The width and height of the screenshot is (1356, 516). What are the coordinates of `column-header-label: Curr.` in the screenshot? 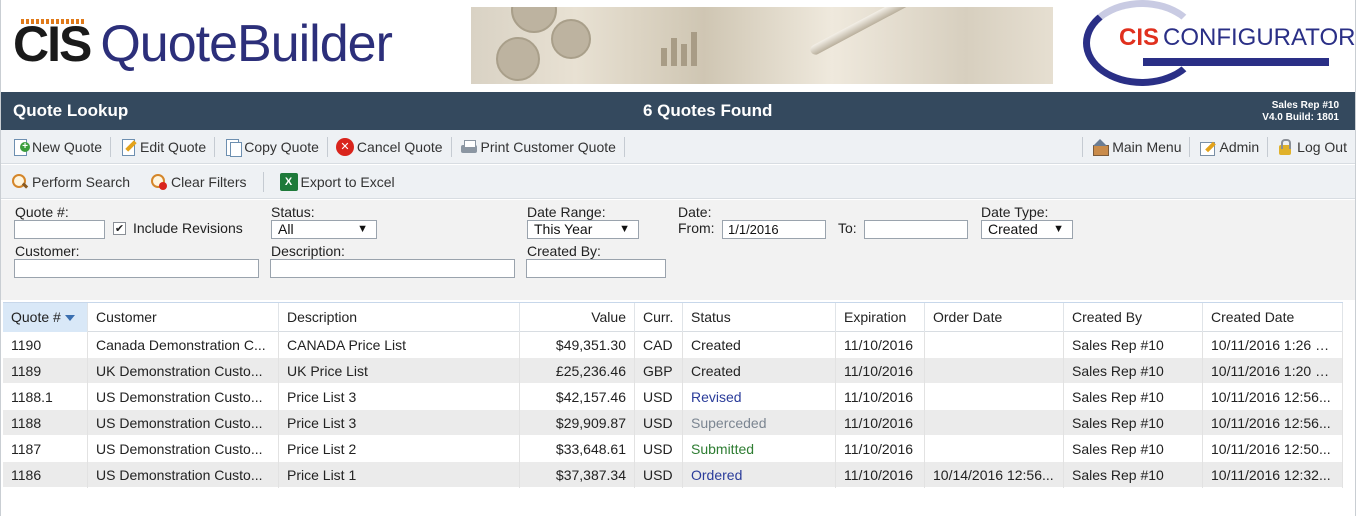 It's located at (658, 317).